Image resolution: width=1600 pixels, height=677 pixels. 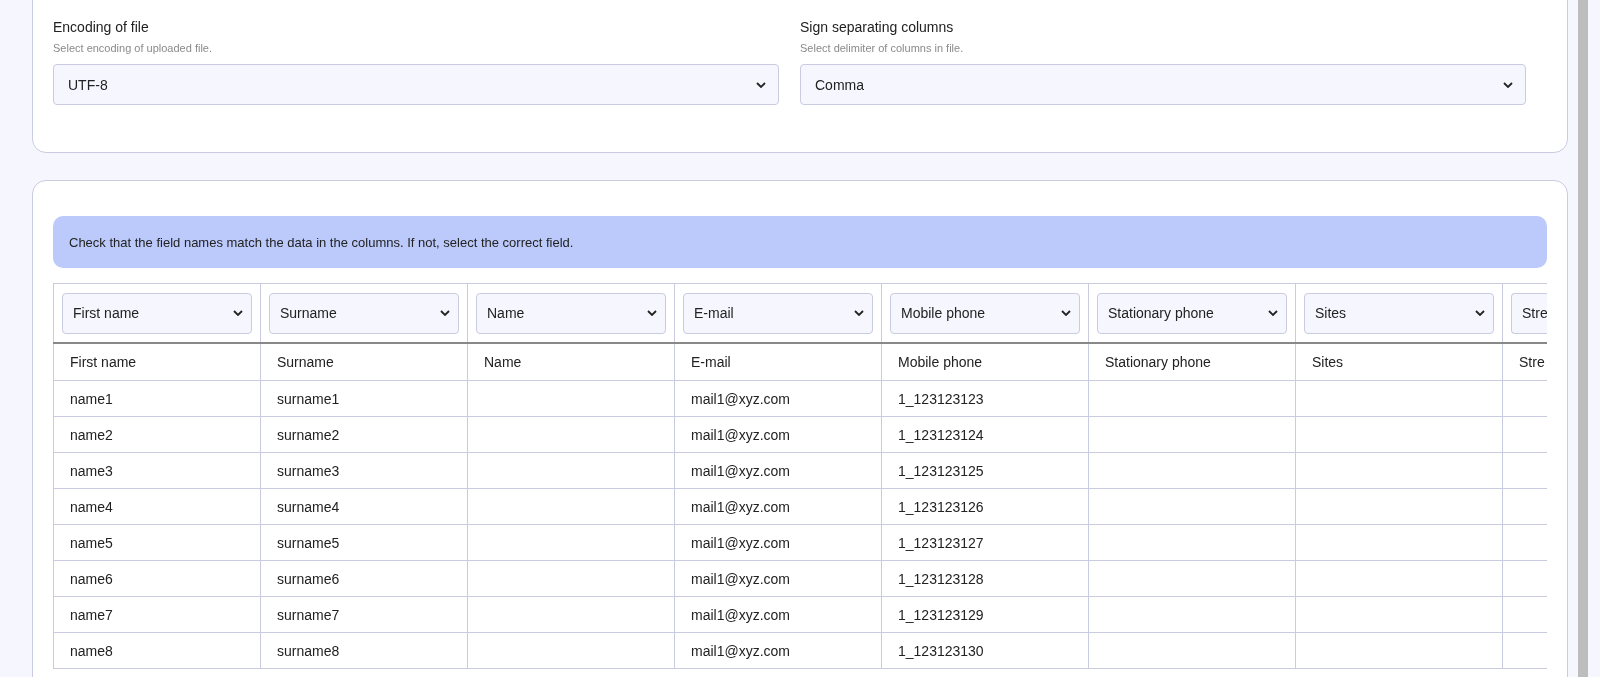 What do you see at coordinates (941, 542) in the screenshot?
I see `table-cell: 1_123123127` at bounding box center [941, 542].